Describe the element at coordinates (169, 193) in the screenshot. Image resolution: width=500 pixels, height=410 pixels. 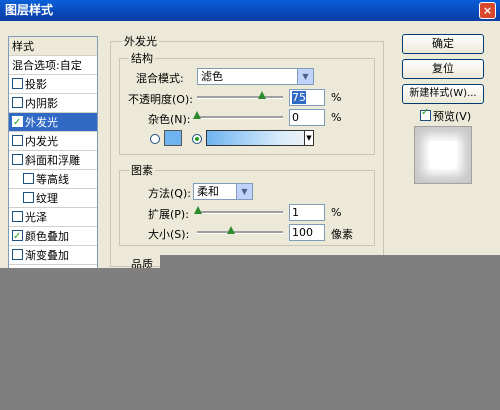
I see `method-label: 方法(Q):` at that location.